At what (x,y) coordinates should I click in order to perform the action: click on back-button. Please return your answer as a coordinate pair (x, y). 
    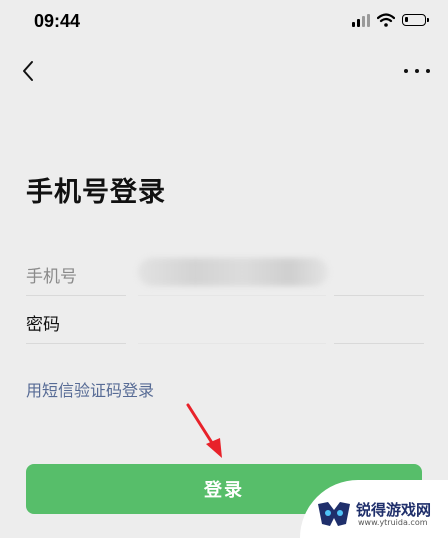
    Looking at the image, I should click on (29, 71).